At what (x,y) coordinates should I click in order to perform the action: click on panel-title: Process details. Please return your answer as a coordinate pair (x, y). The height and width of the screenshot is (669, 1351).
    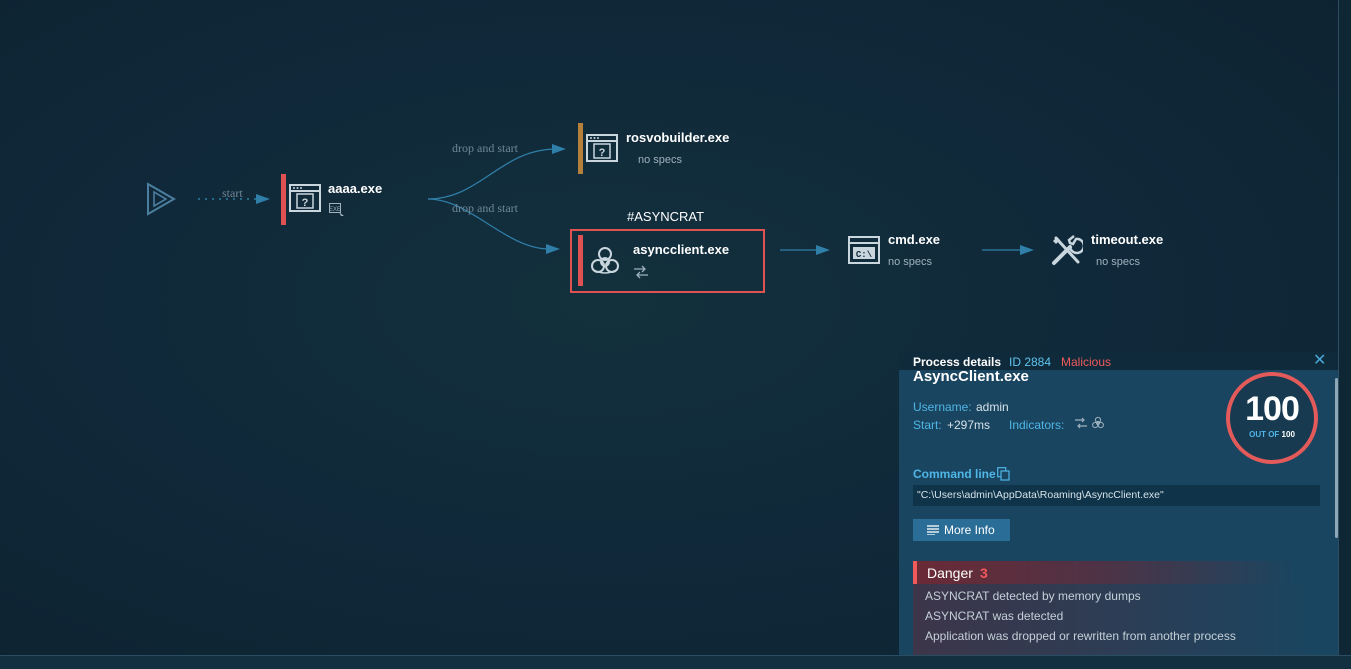
    Looking at the image, I should click on (957, 362).